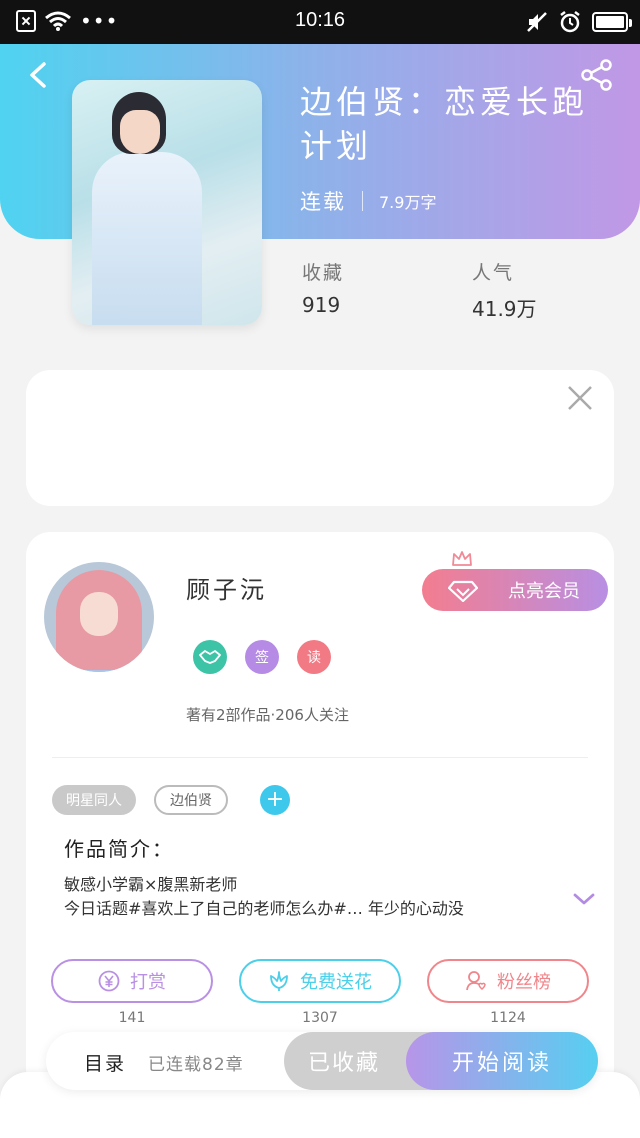 This screenshot has height=1138, width=640. Describe the element at coordinates (343, 1063) in the screenshot. I see `collected-button-label: 已收藏` at that location.